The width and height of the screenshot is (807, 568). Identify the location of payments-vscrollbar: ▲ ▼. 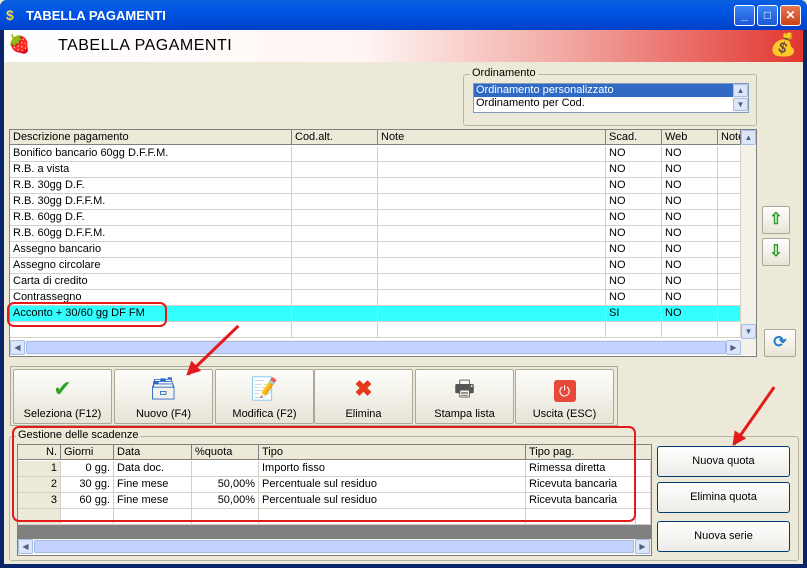
(748, 235).